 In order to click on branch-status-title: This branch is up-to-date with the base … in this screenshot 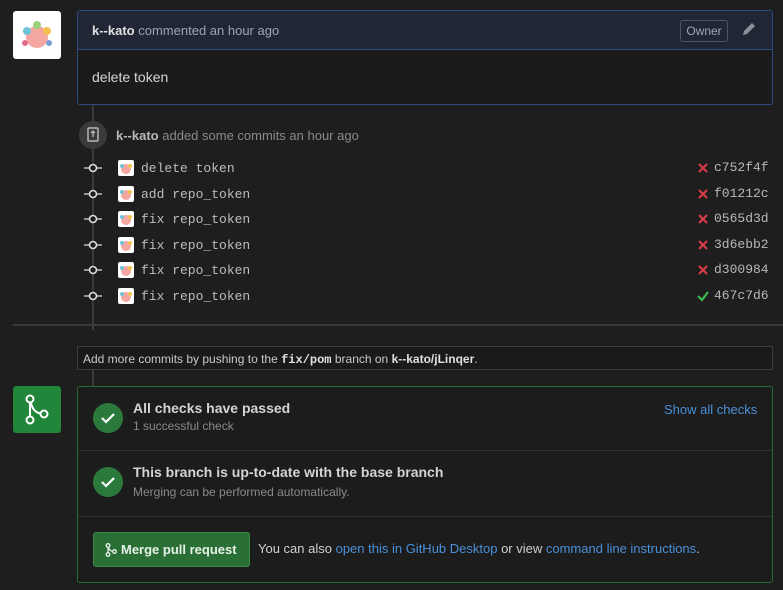, I will do `click(288, 472)`.